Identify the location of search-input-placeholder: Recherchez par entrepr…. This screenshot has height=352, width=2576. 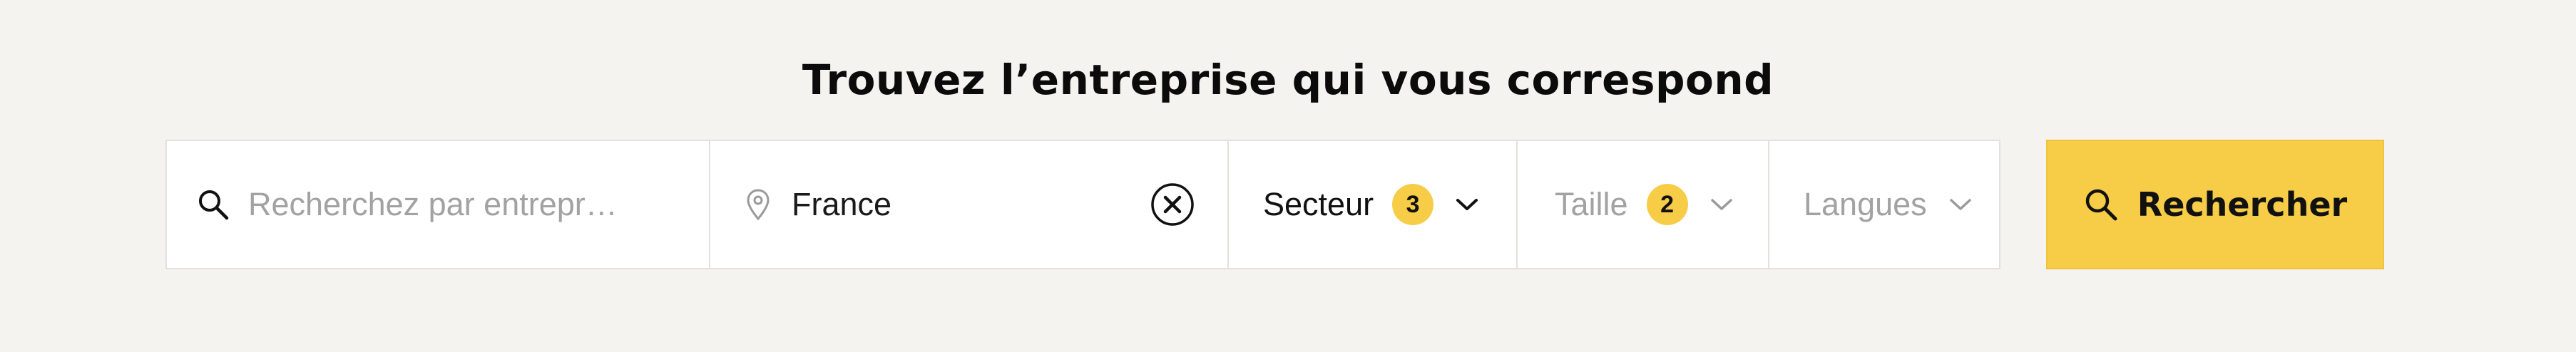
(433, 204).